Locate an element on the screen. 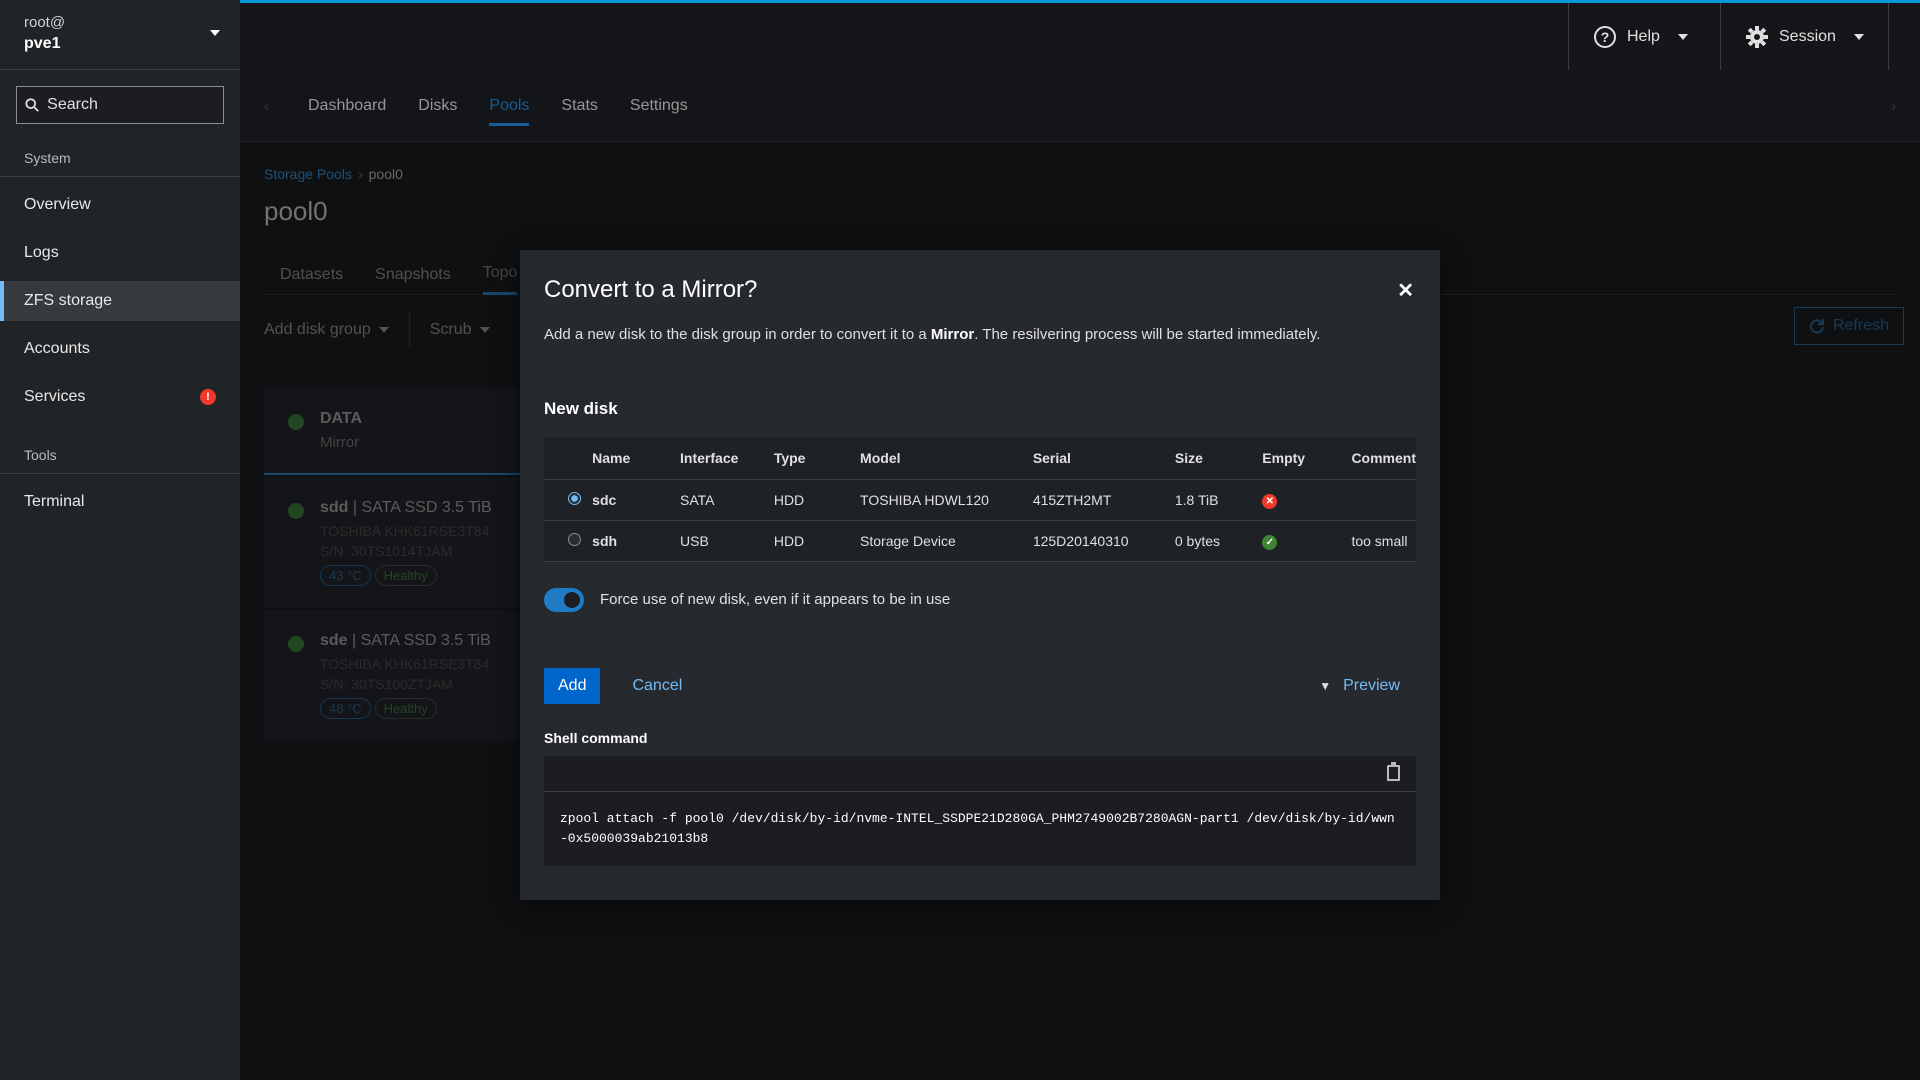  nav-item-accounts: Accounts is located at coordinates (120, 349).